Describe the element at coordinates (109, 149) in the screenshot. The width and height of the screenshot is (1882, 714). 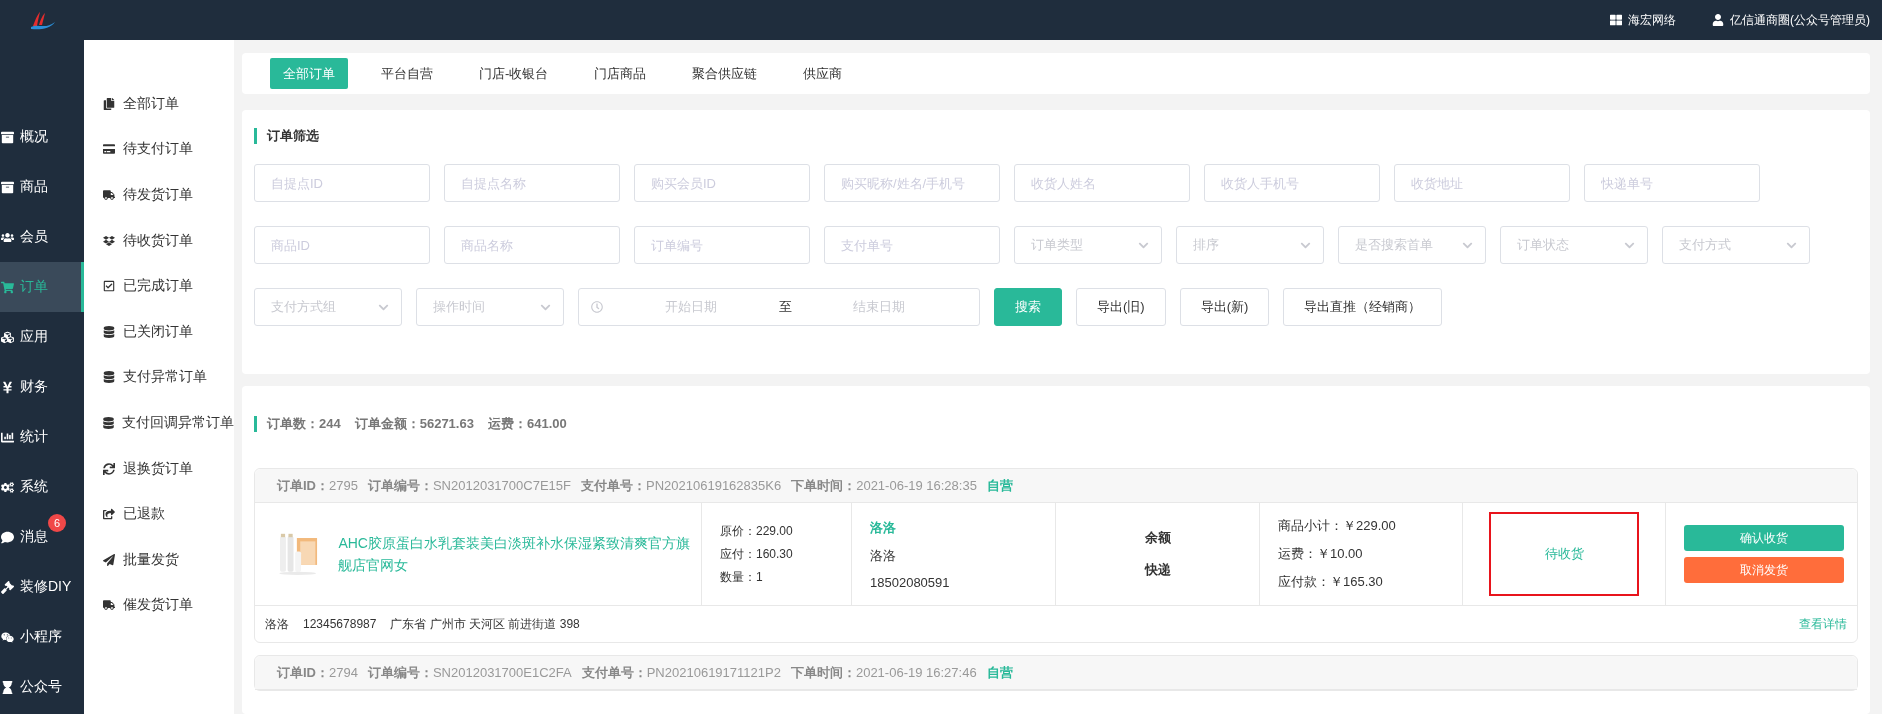
I see `credit-card-icon` at that location.